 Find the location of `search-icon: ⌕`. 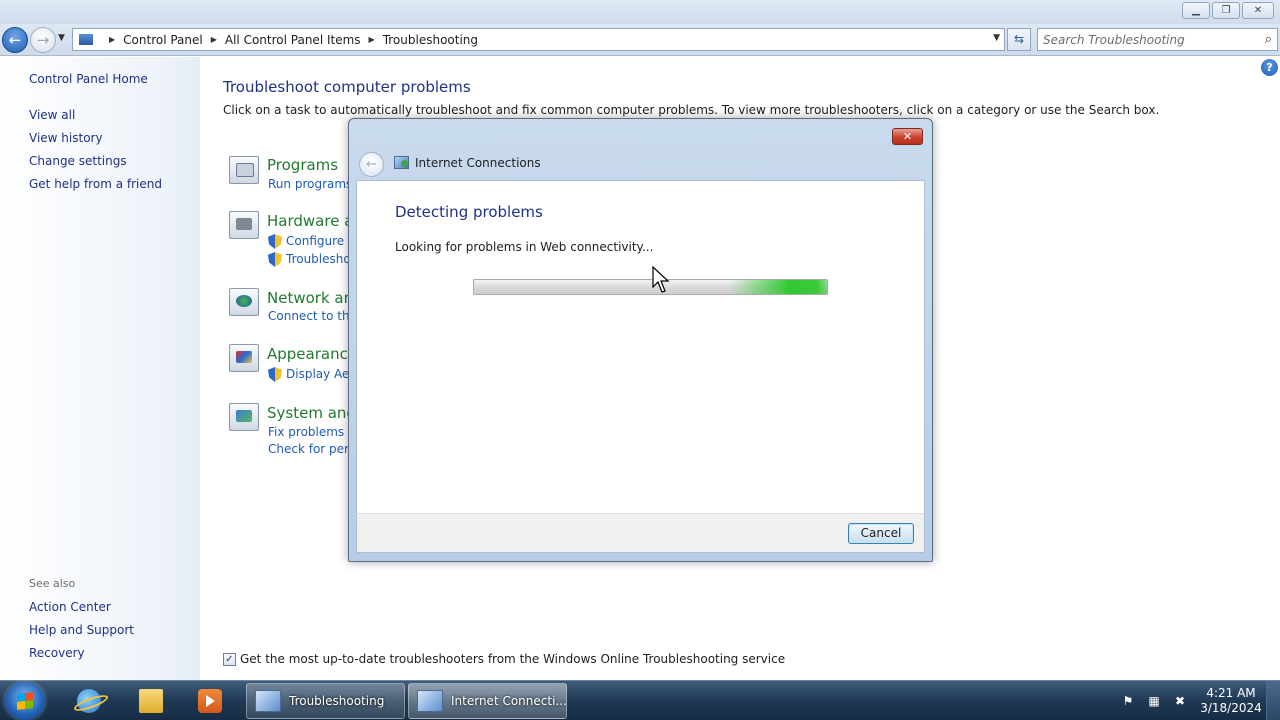

search-icon: ⌕ is located at coordinates (1268, 39).